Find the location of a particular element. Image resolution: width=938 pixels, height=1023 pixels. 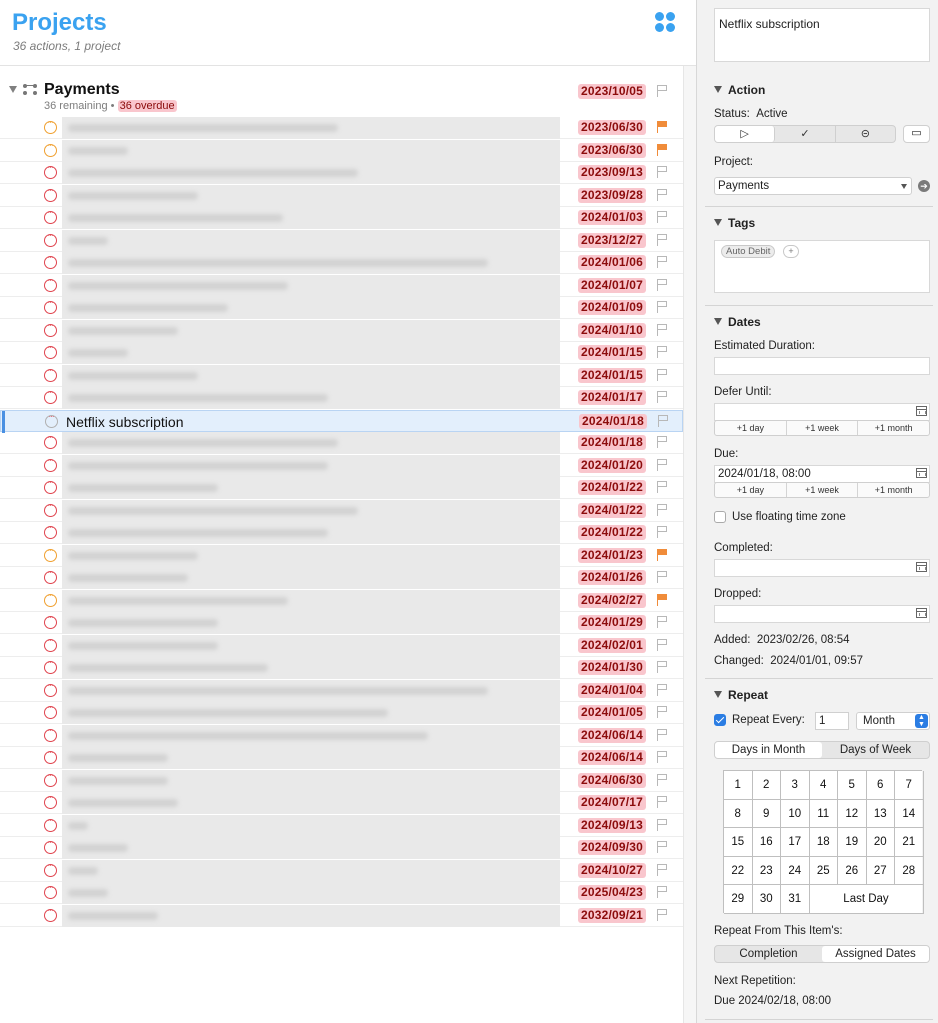

due-date-badge: 2032/09/21 is located at coordinates (612, 915).